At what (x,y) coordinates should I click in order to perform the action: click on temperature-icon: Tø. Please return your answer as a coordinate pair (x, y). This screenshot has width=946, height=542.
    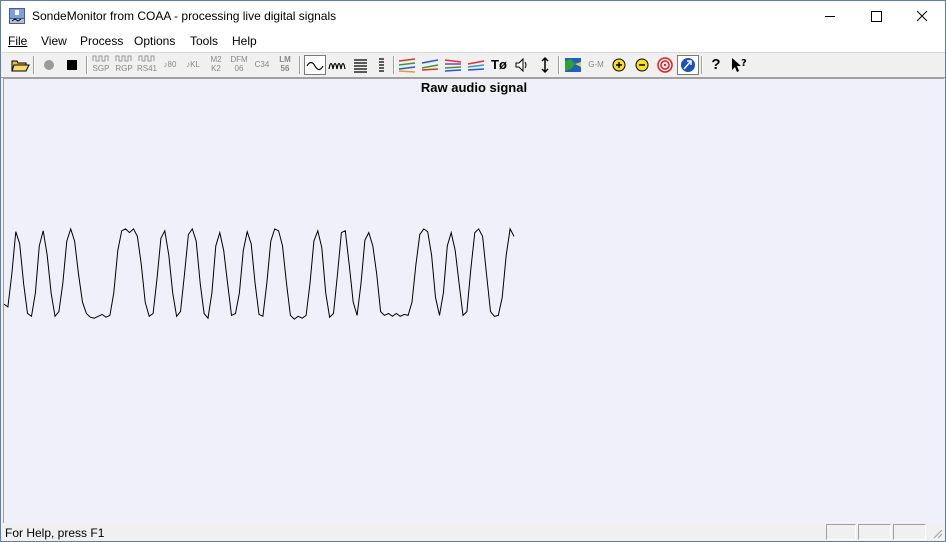
    Looking at the image, I should click on (499, 64).